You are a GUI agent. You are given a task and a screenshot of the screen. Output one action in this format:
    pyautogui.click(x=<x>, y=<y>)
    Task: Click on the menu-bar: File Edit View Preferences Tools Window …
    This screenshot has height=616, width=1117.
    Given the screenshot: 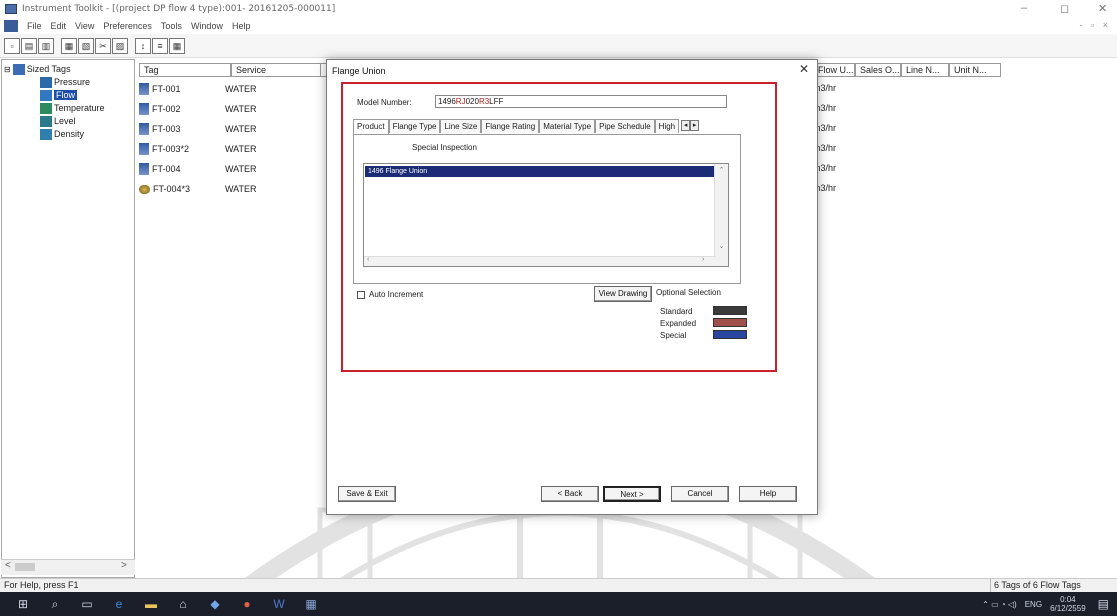 What is the action you would take?
    pyautogui.click(x=558, y=26)
    